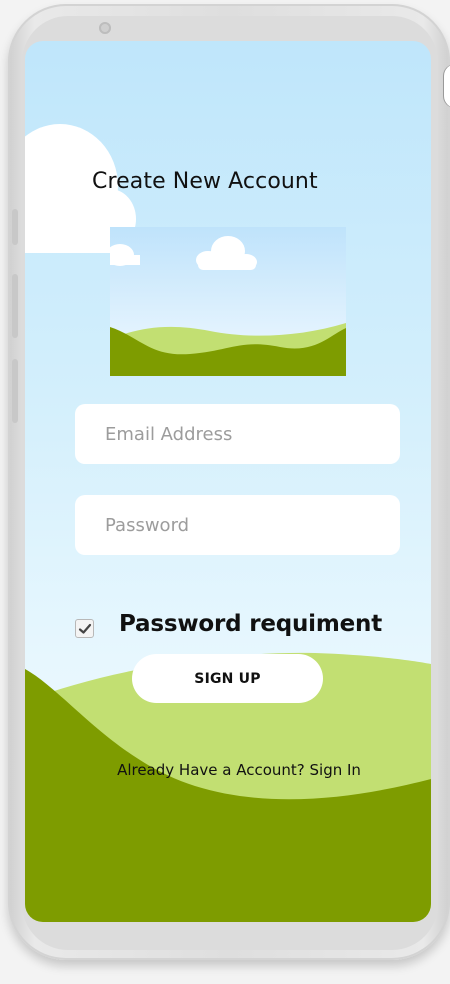  I want to click on sign-in-link: Already Have a Account? Sign In, so click(228, 770).